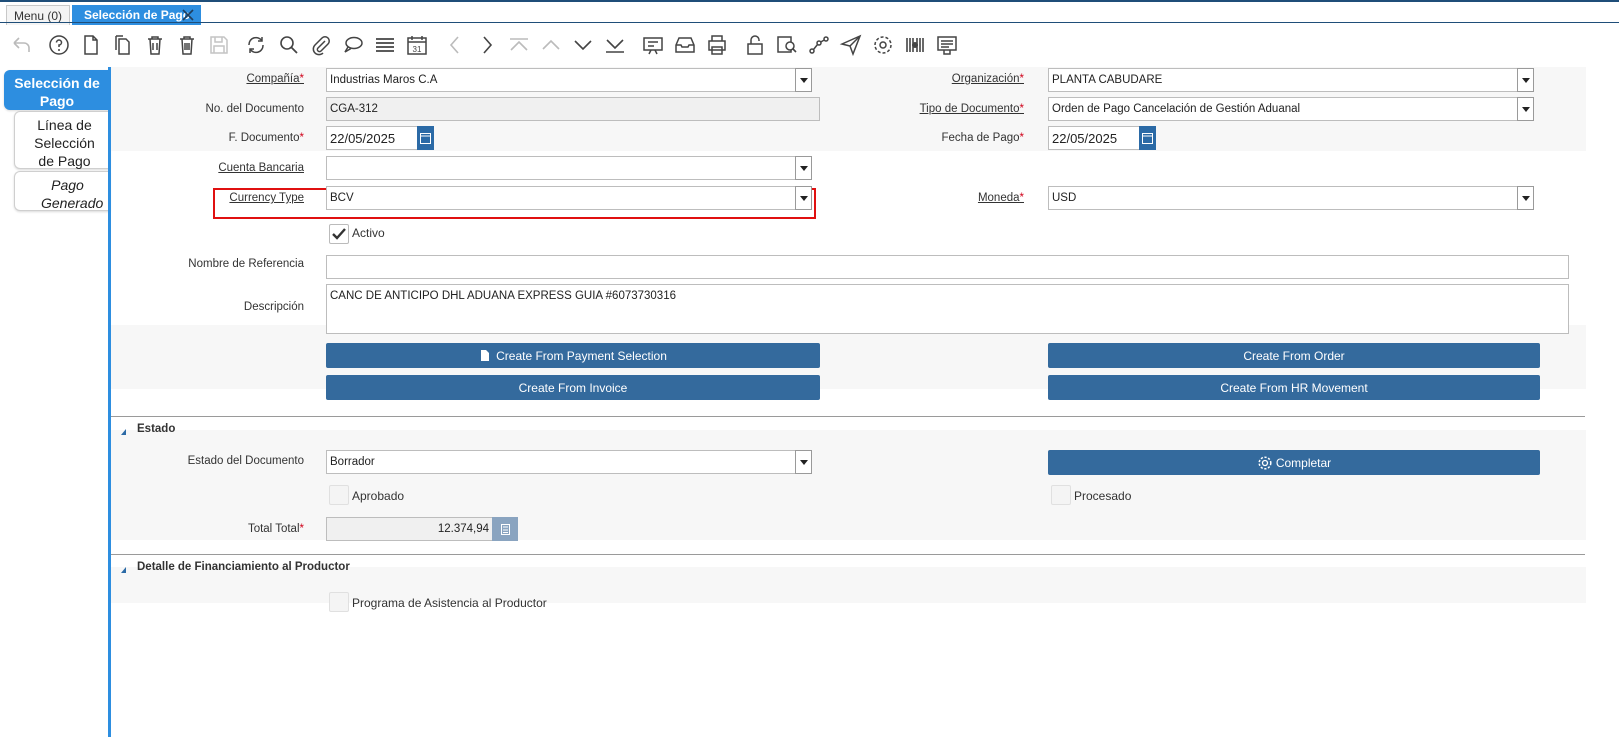 Image resolution: width=1619 pixels, height=737 pixels. I want to click on document-icon, so click(485, 355).